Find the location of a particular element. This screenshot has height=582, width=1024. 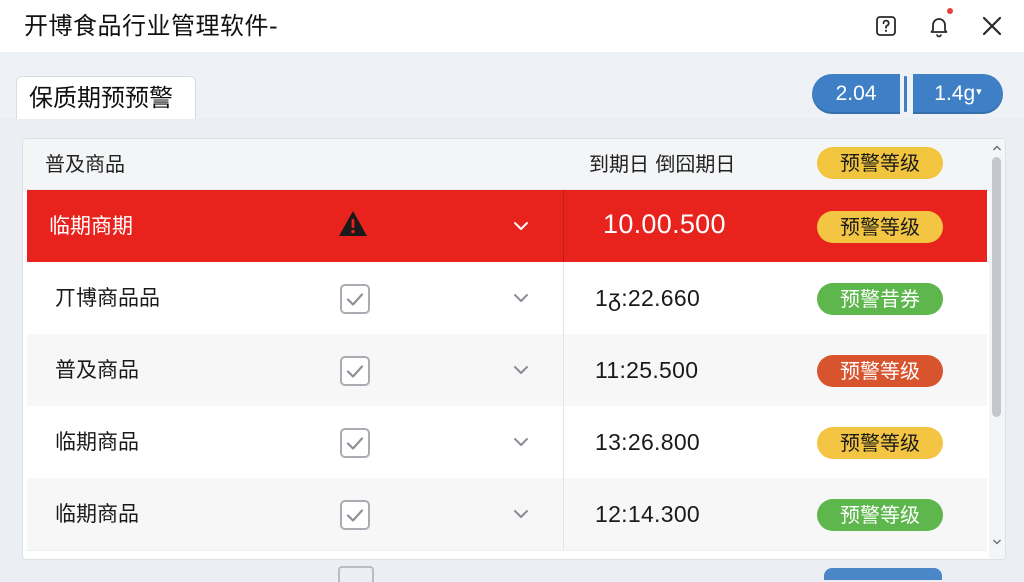

expiry-time: 13:26.800 is located at coordinates (648, 442).